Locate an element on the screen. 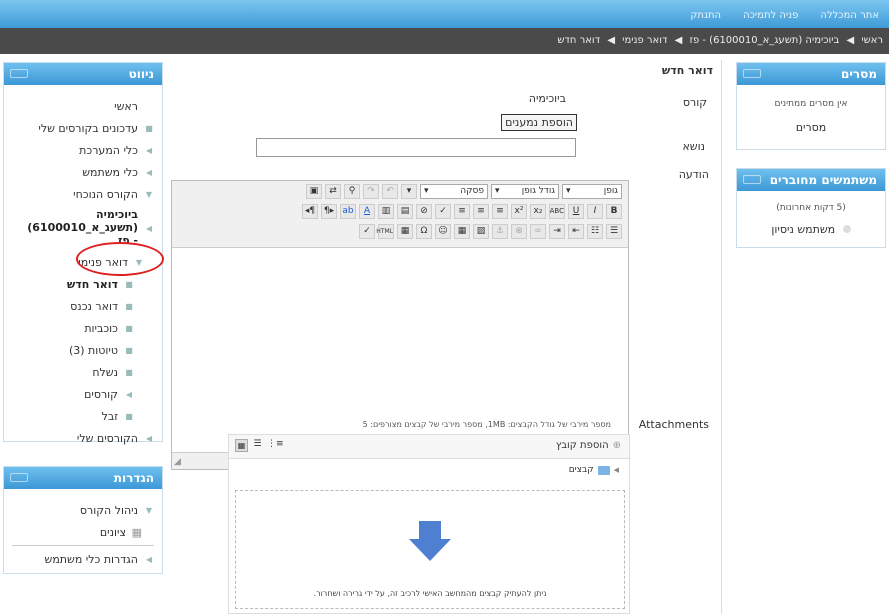 This screenshot has width=889, height=614. ltr-icon: ▸¶ is located at coordinates (329, 211).